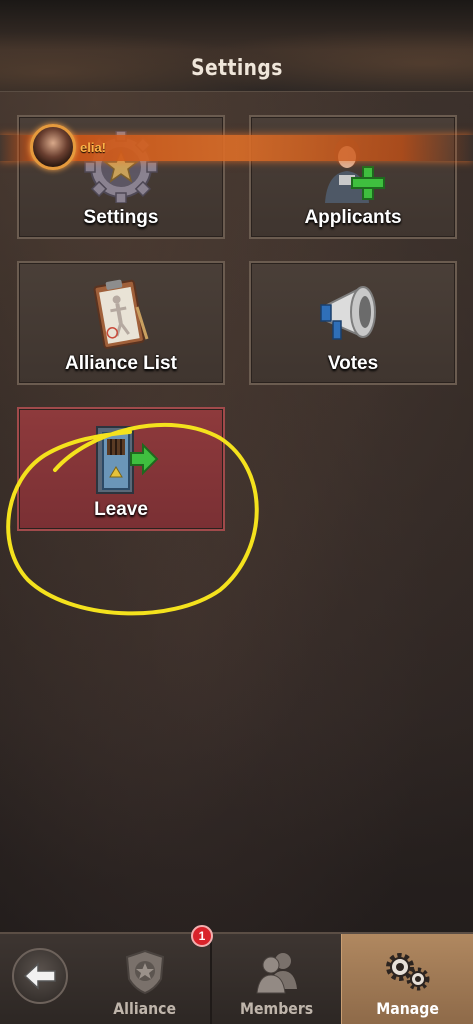  What do you see at coordinates (276, 973) in the screenshot?
I see `people-icon` at bounding box center [276, 973].